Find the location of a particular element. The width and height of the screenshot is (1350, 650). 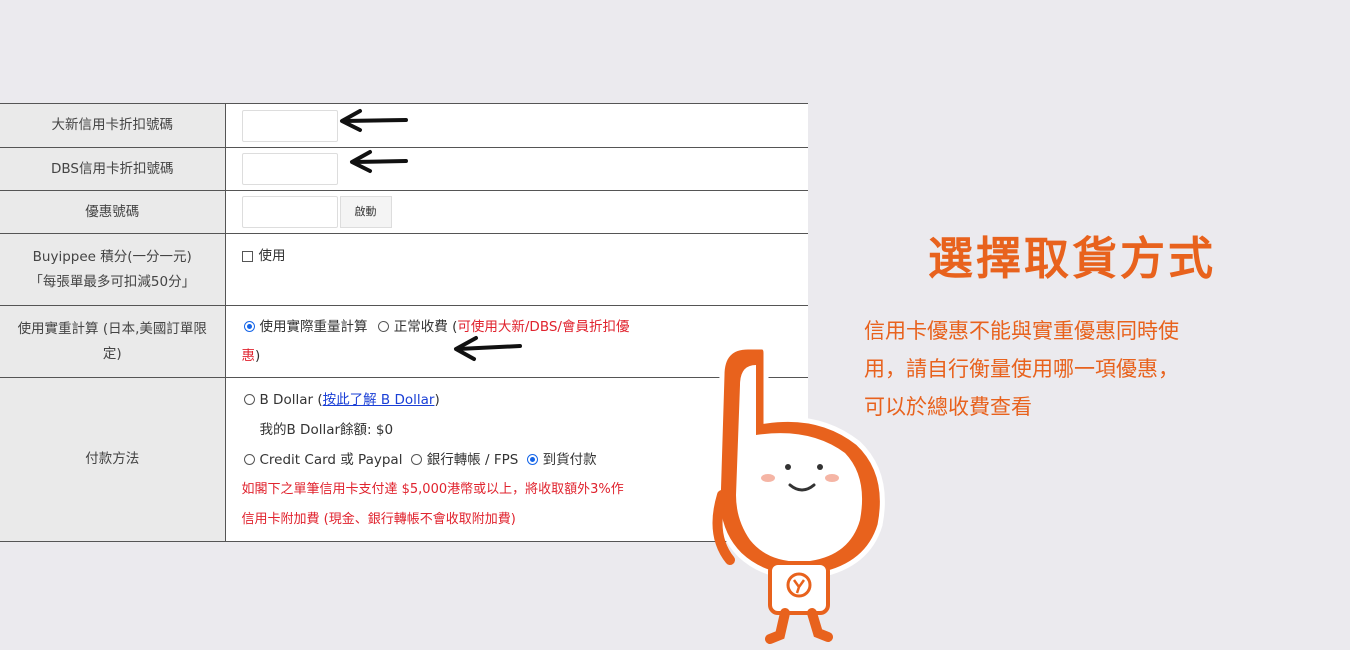

promo-description: 信用卡優惠不能與實重優惠同時使 用，請自行衡量使用哪一項優惠， 可以於總收費查看 is located at coordinates (1084, 369).